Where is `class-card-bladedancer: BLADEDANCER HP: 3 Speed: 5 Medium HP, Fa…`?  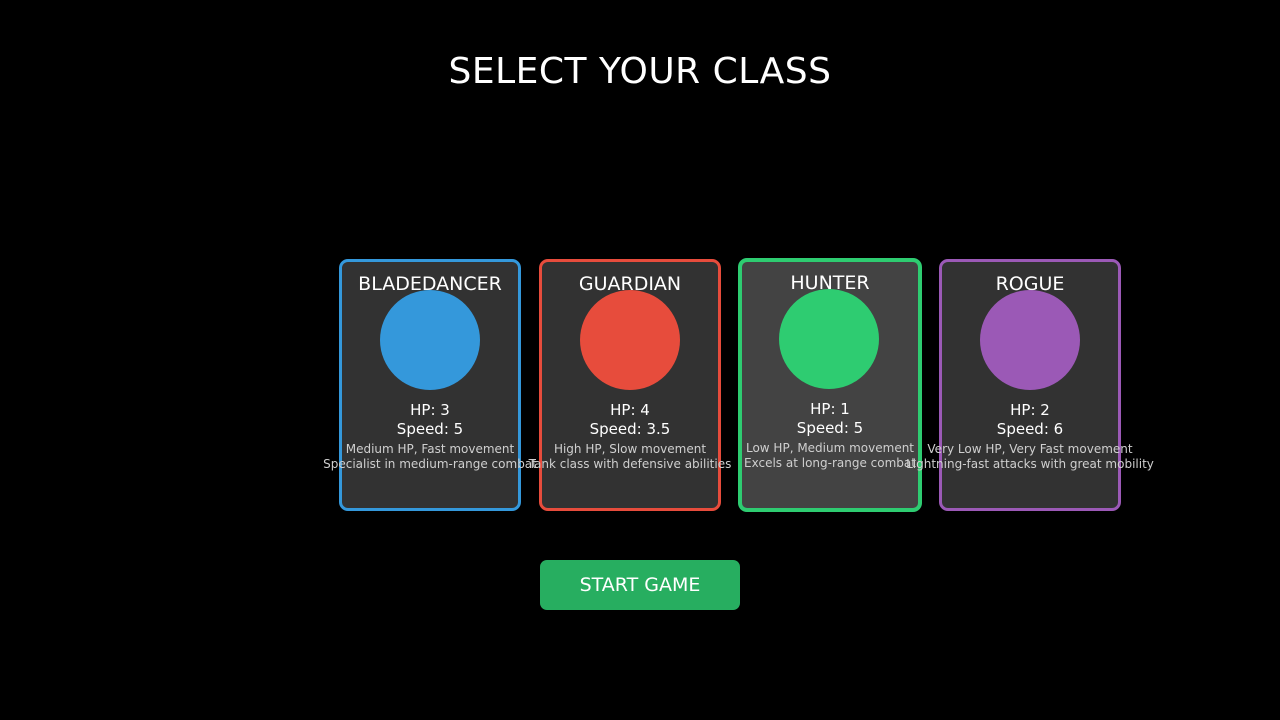
class-card-bladedancer: BLADEDANCER HP: 3 Speed: 5 Medium HP, Fa… is located at coordinates (430, 385).